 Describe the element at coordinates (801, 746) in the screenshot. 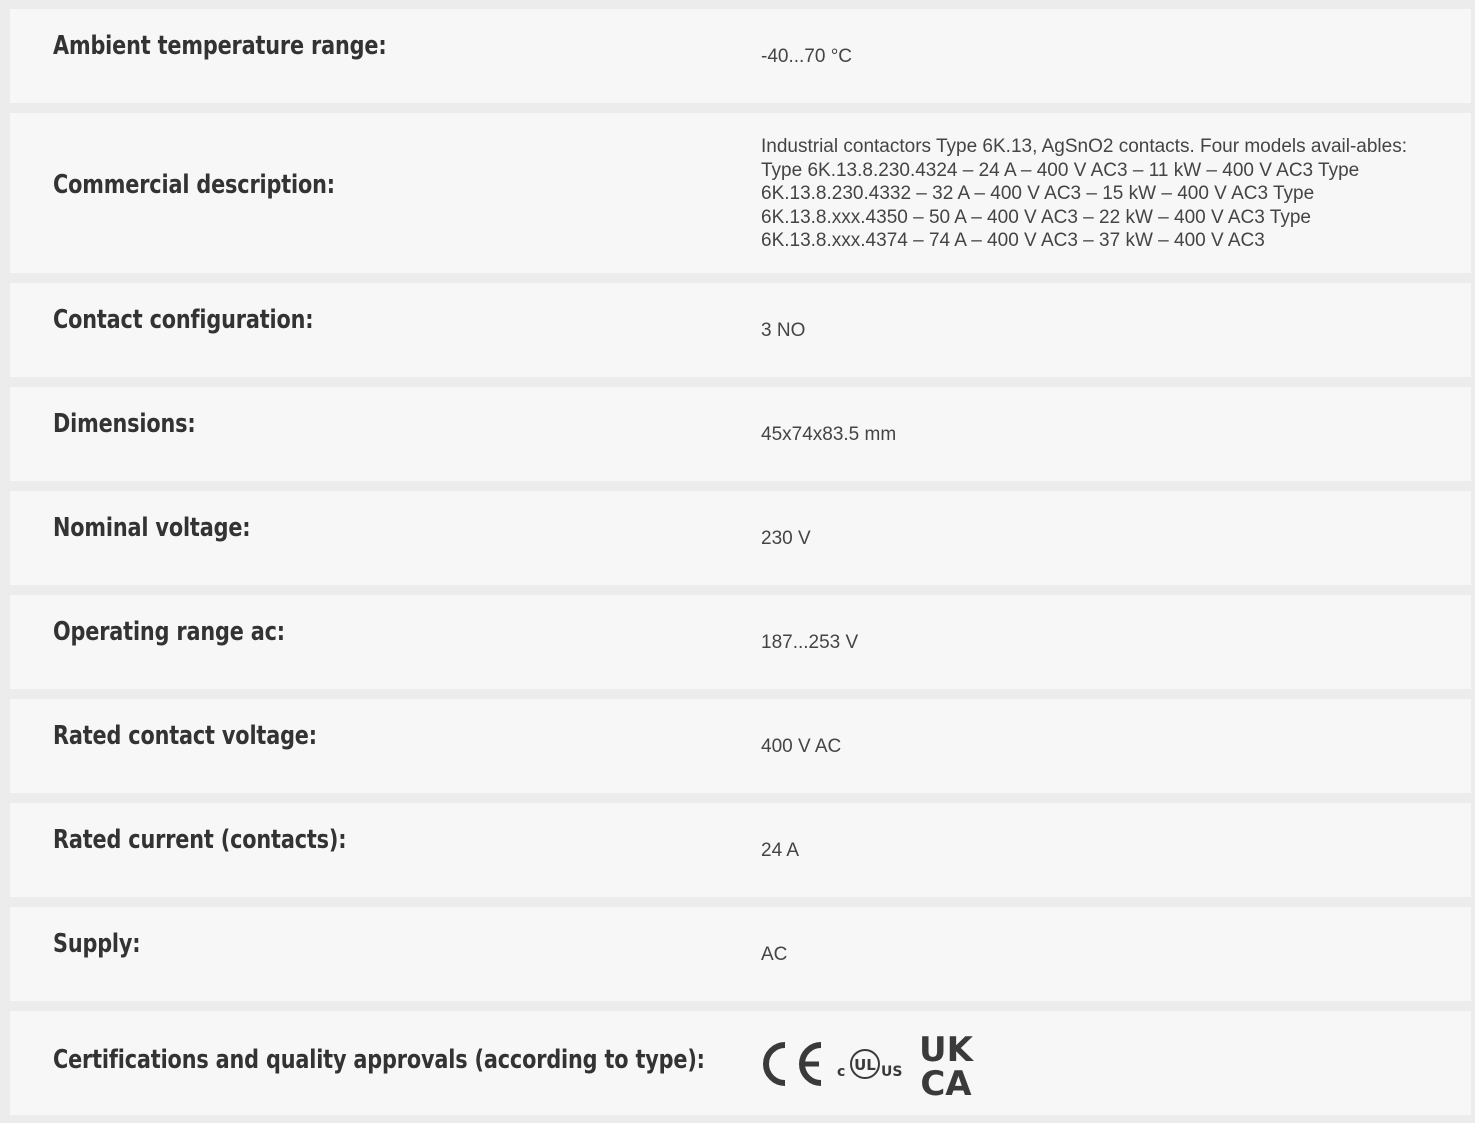

I see `spec-value: 400 V AC` at that location.